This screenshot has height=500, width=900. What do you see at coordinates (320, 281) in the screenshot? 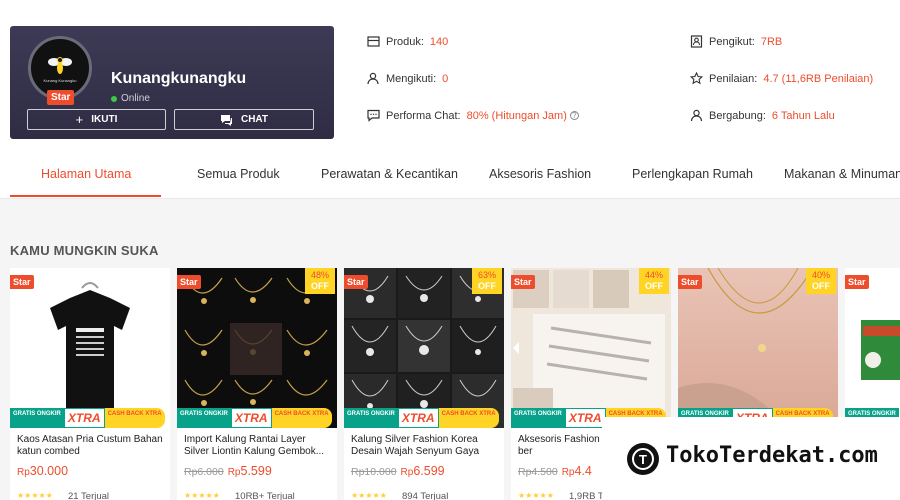
I see `discount-badge: 48% OFF` at bounding box center [320, 281].